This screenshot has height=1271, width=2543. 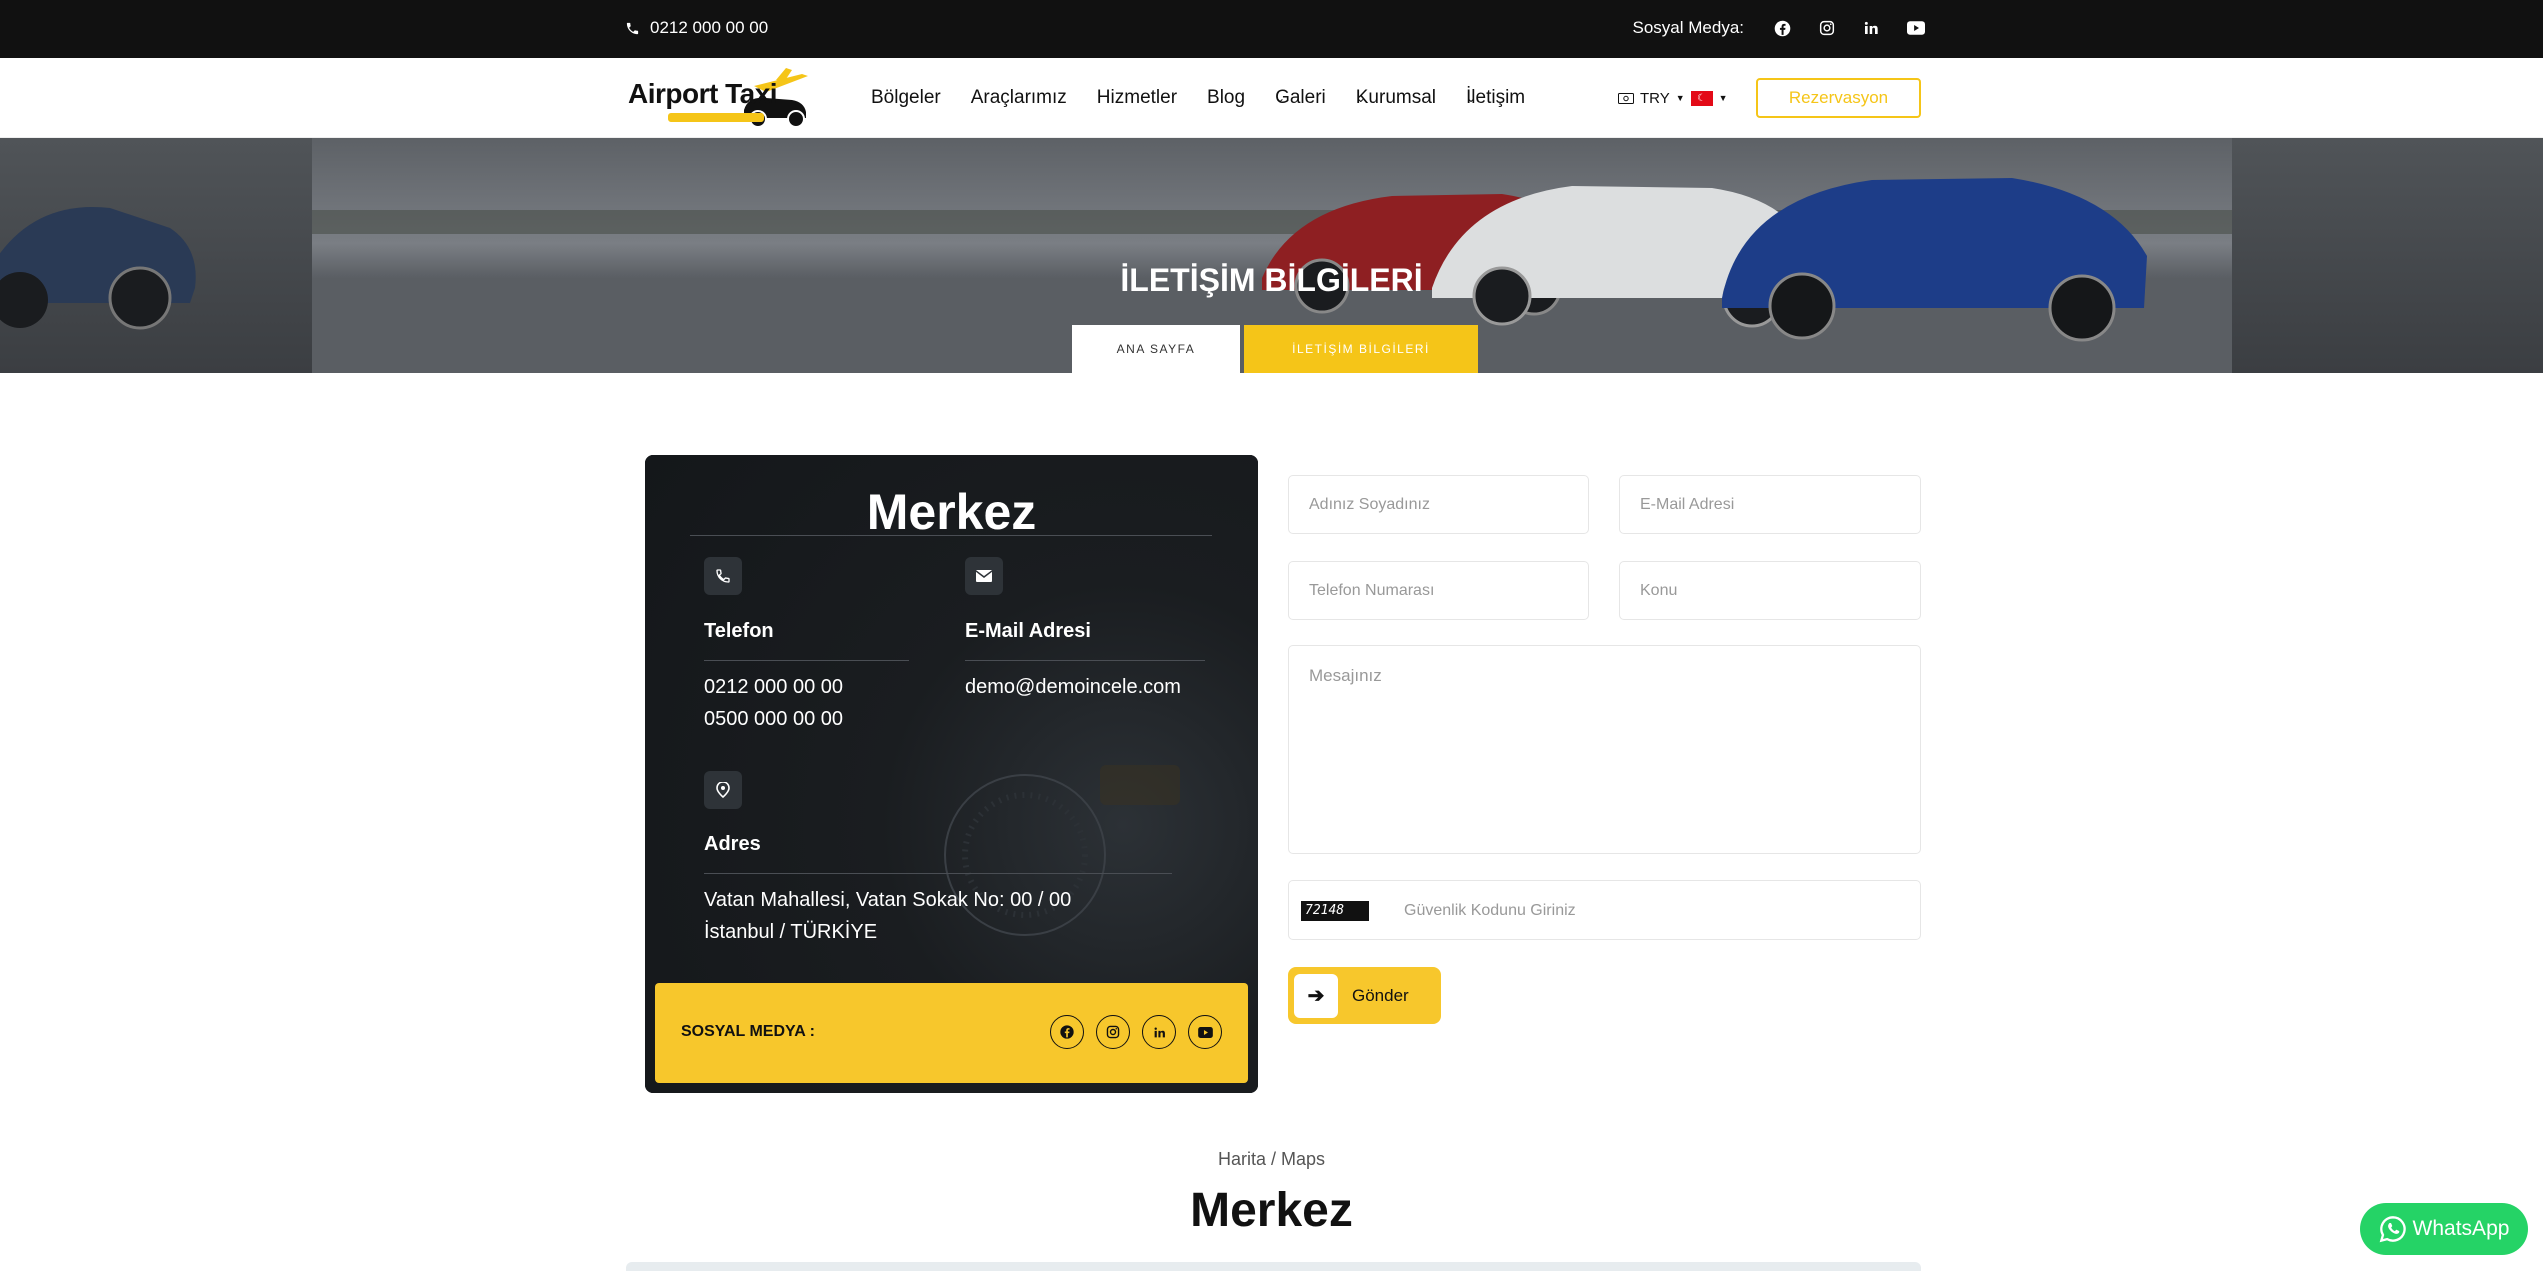 I want to click on address-divider, so click(x=938, y=873).